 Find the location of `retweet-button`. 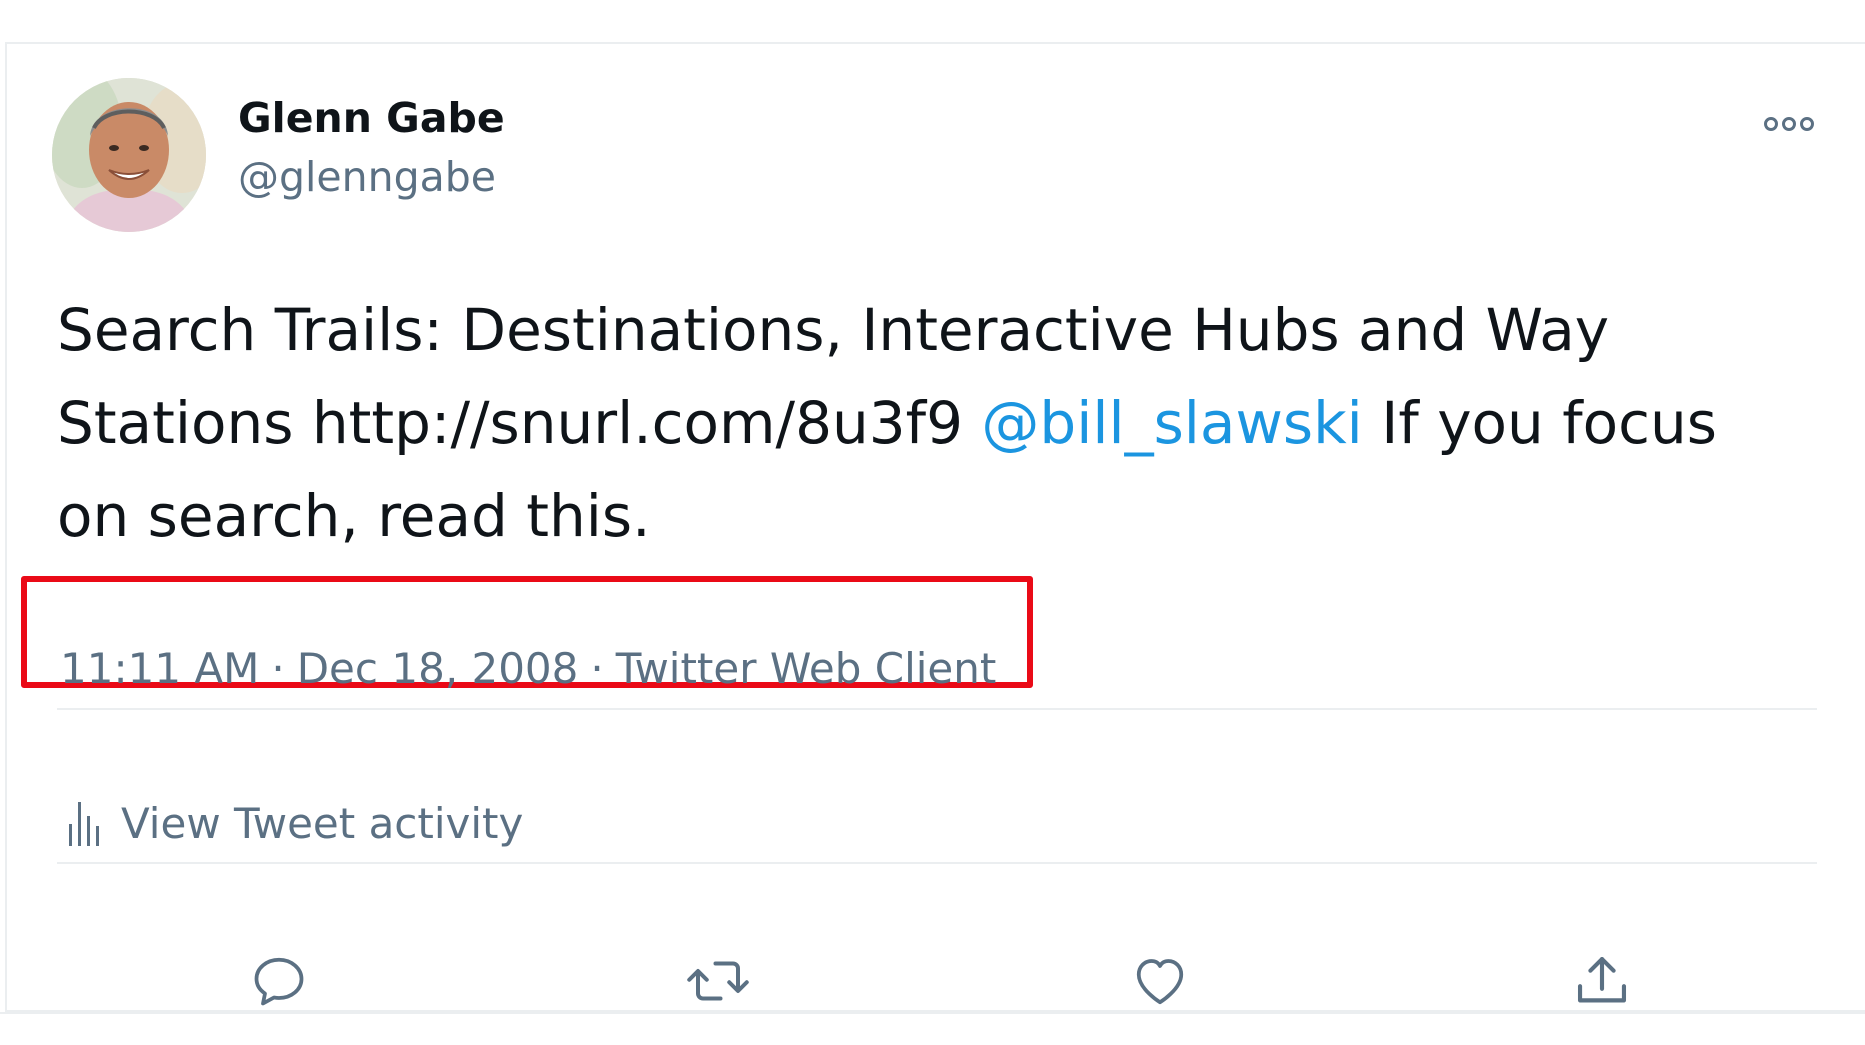

retweet-button is located at coordinates (718, 981).